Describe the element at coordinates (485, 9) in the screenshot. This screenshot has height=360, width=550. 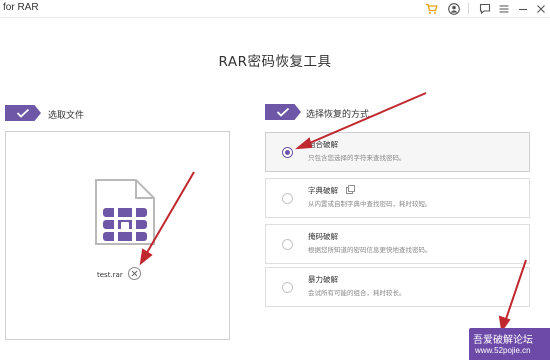
I see `feedback-icon` at that location.